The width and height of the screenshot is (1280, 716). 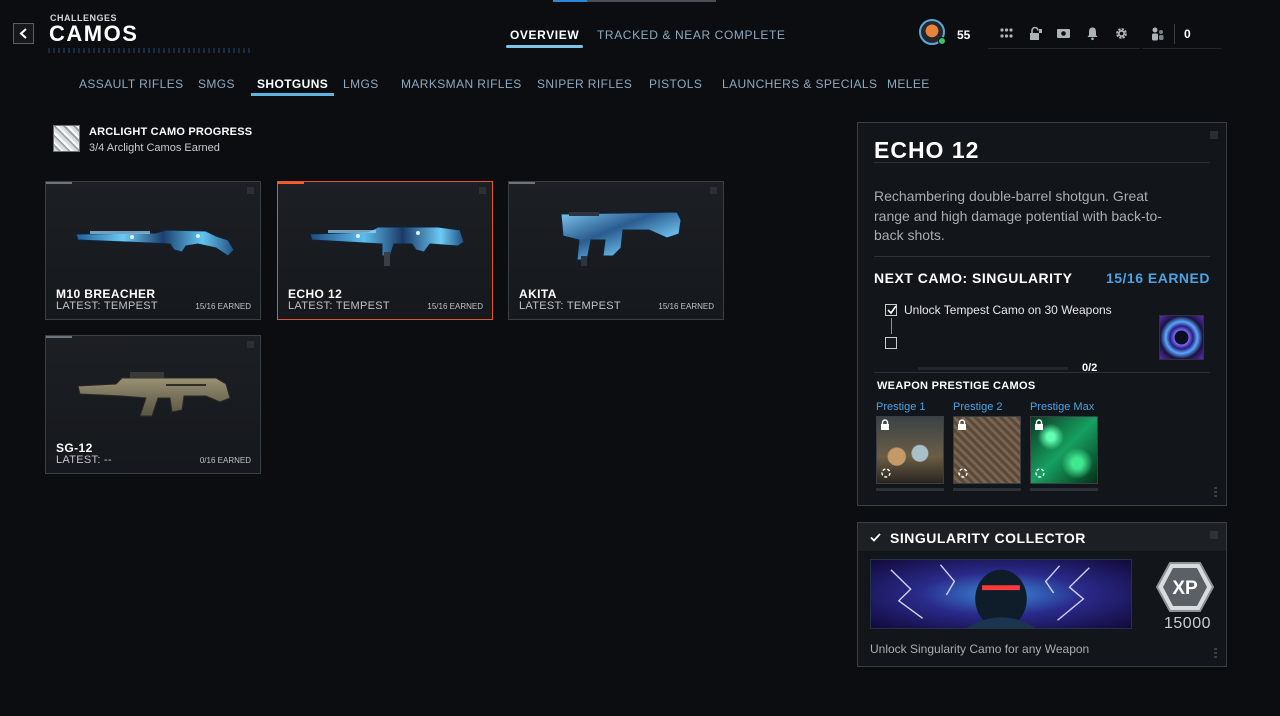 I want to click on player-level: 55, so click(x=964, y=35).